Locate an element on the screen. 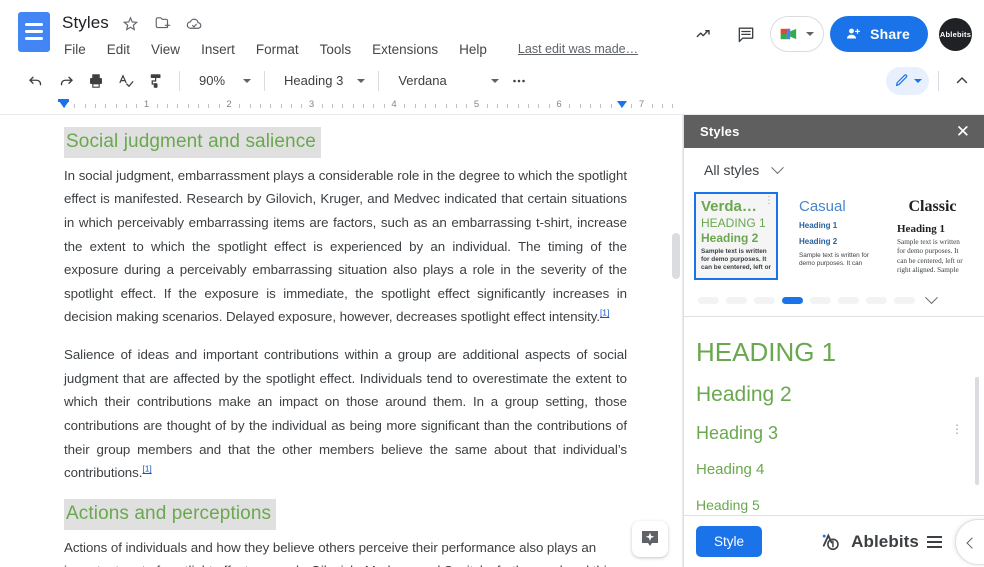 The image size is (984, 567). first-line-indent-marker is located at coordinates (63, 100).